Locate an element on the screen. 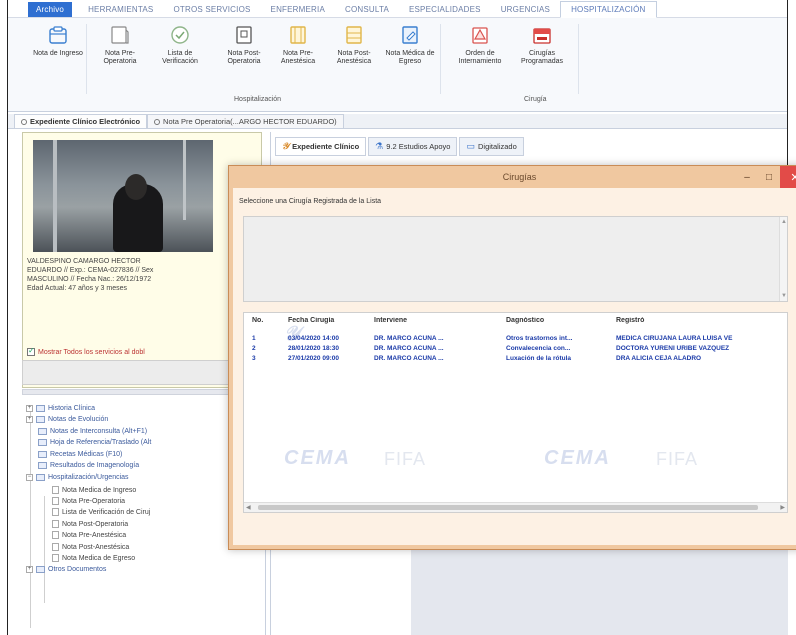  tab-expediente-clinico: 𝒴 Expediente Clínico is located at coordinates (321, 146).